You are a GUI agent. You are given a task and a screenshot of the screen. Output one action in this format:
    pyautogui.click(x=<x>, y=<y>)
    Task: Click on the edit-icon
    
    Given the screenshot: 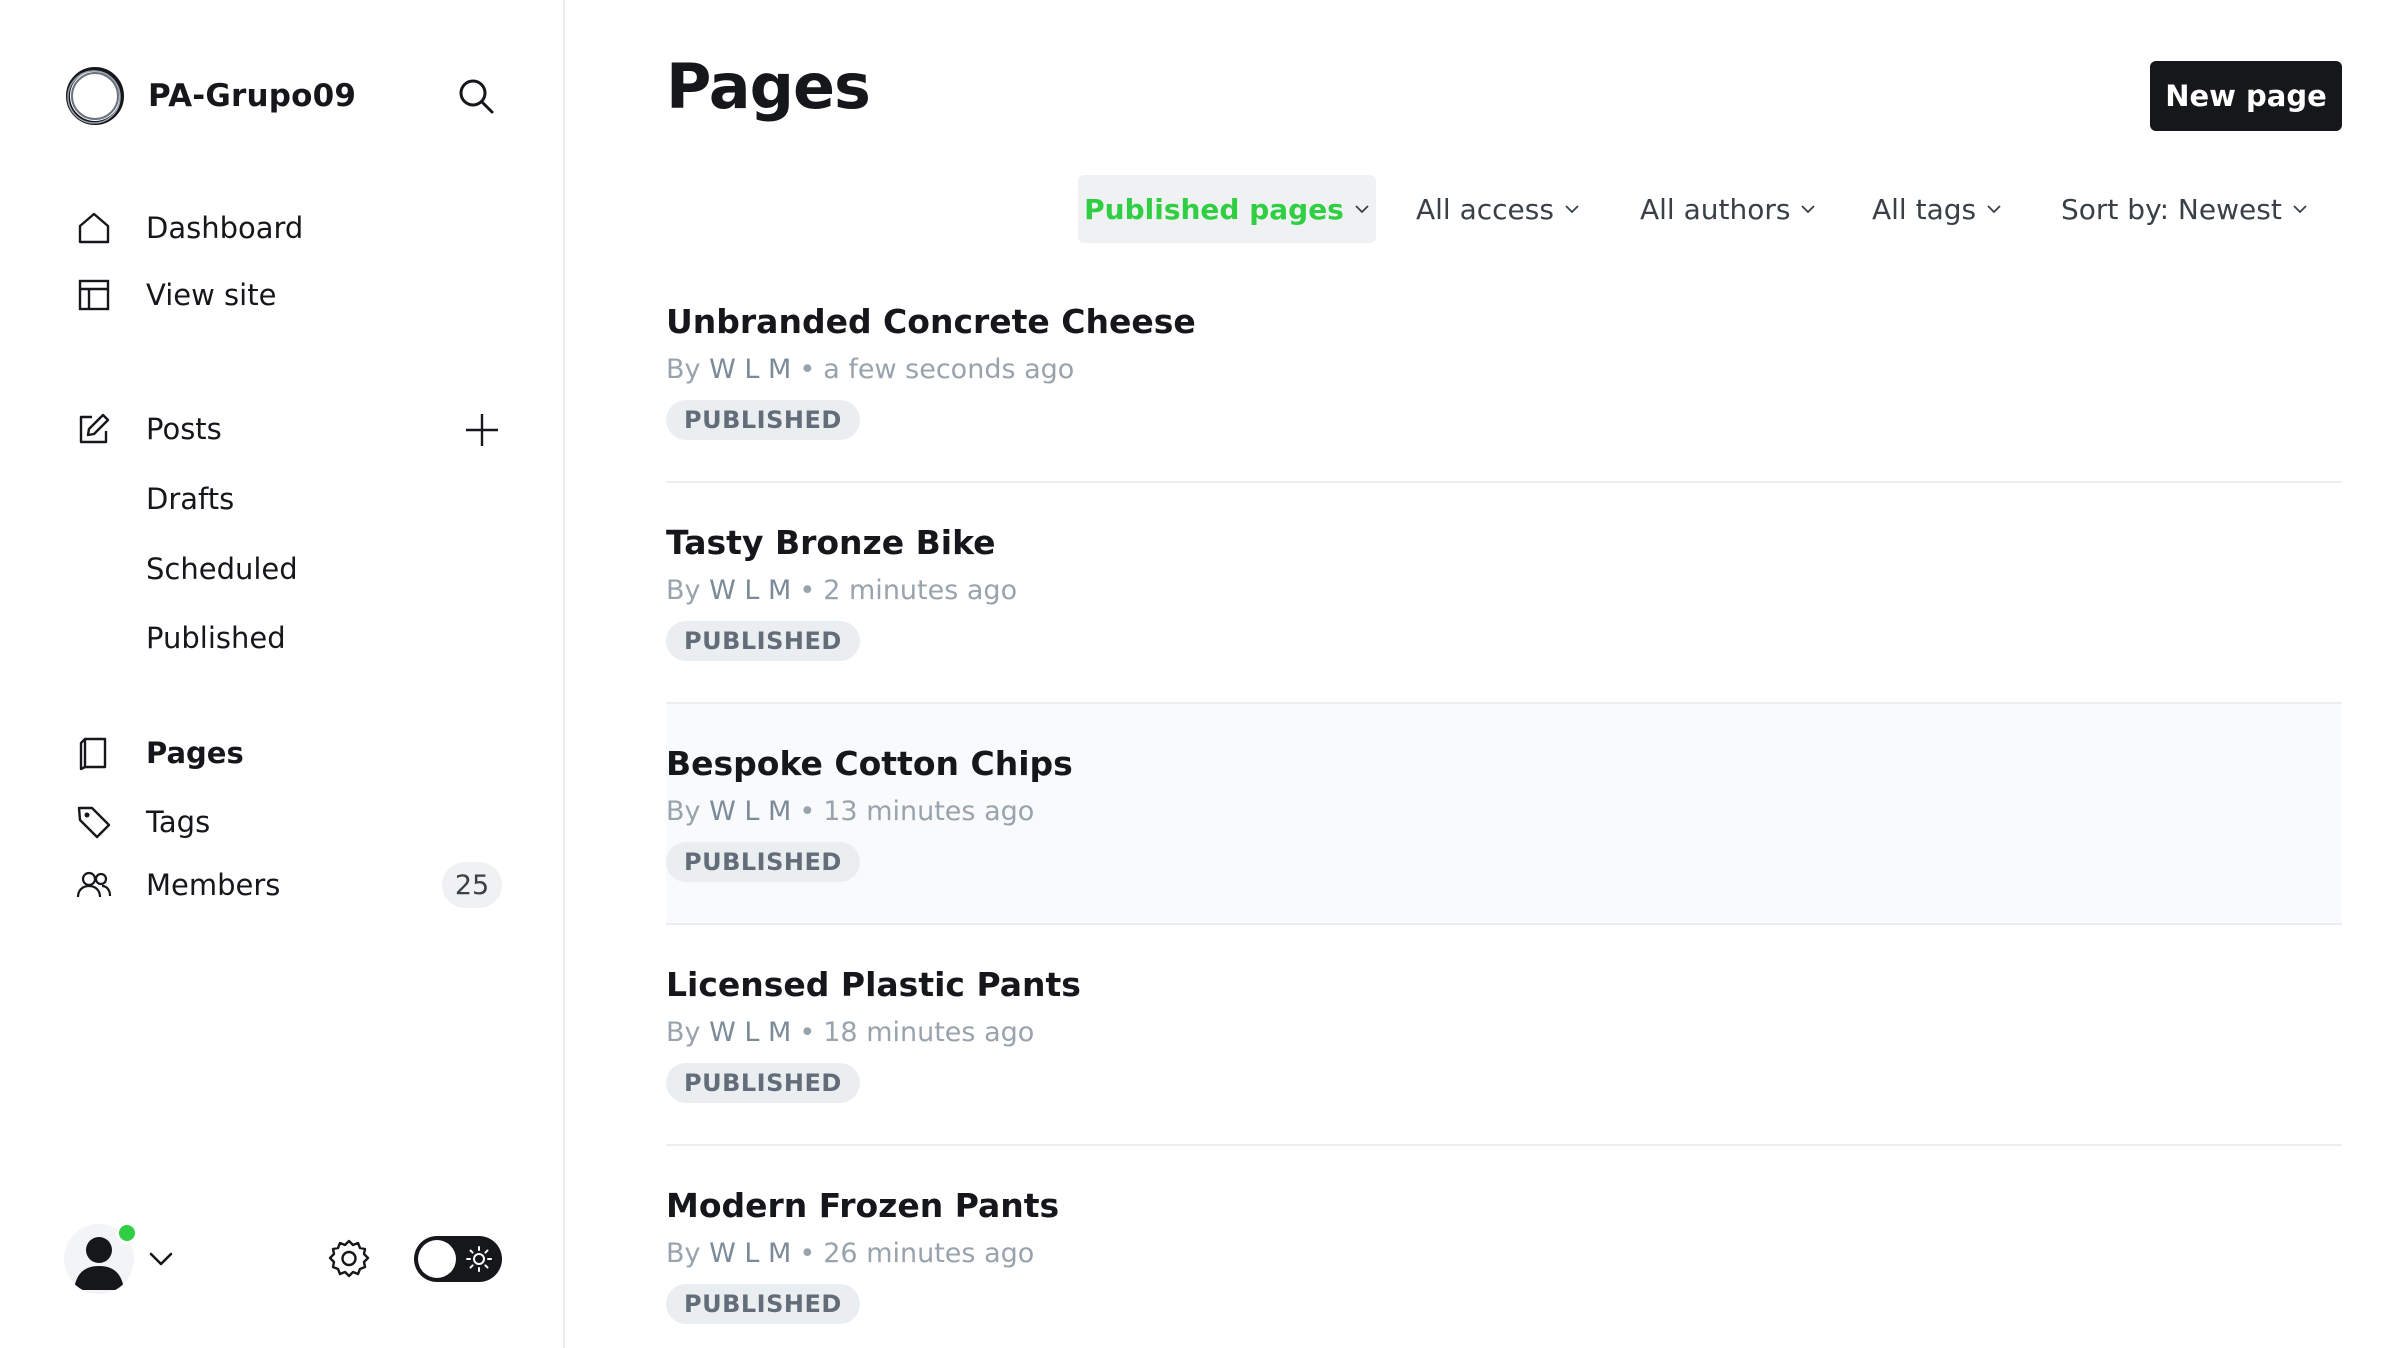 What is the action you would take?
    pyautogui.click(x=94, y=429)
    